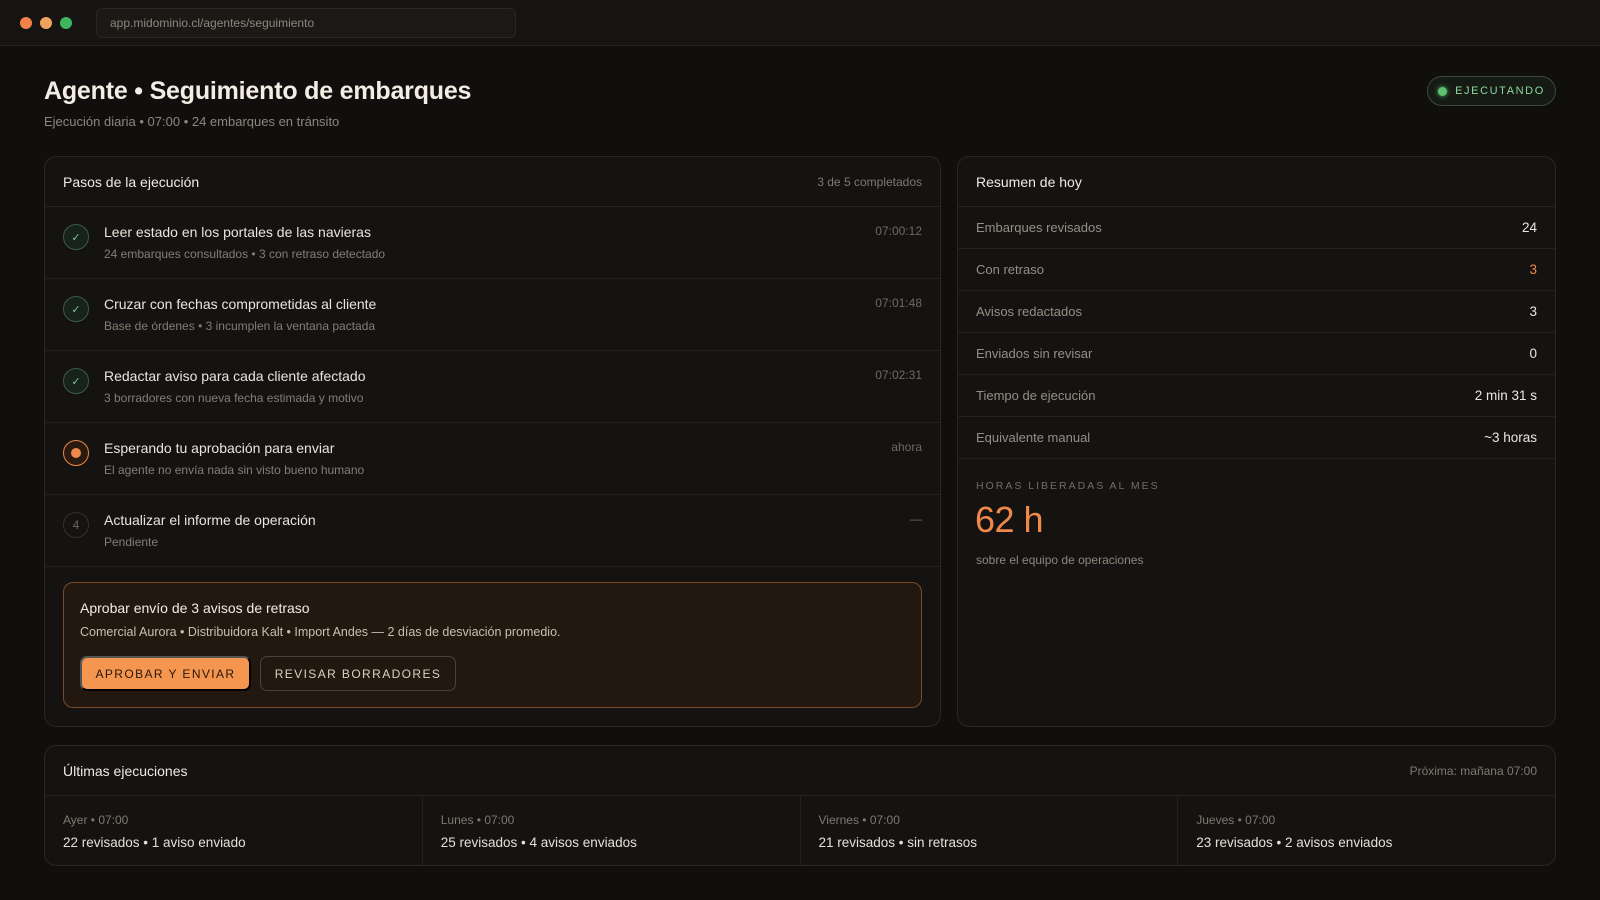  I want to click on summary-label: Tiempo de ejecución, so click(1036, 395).